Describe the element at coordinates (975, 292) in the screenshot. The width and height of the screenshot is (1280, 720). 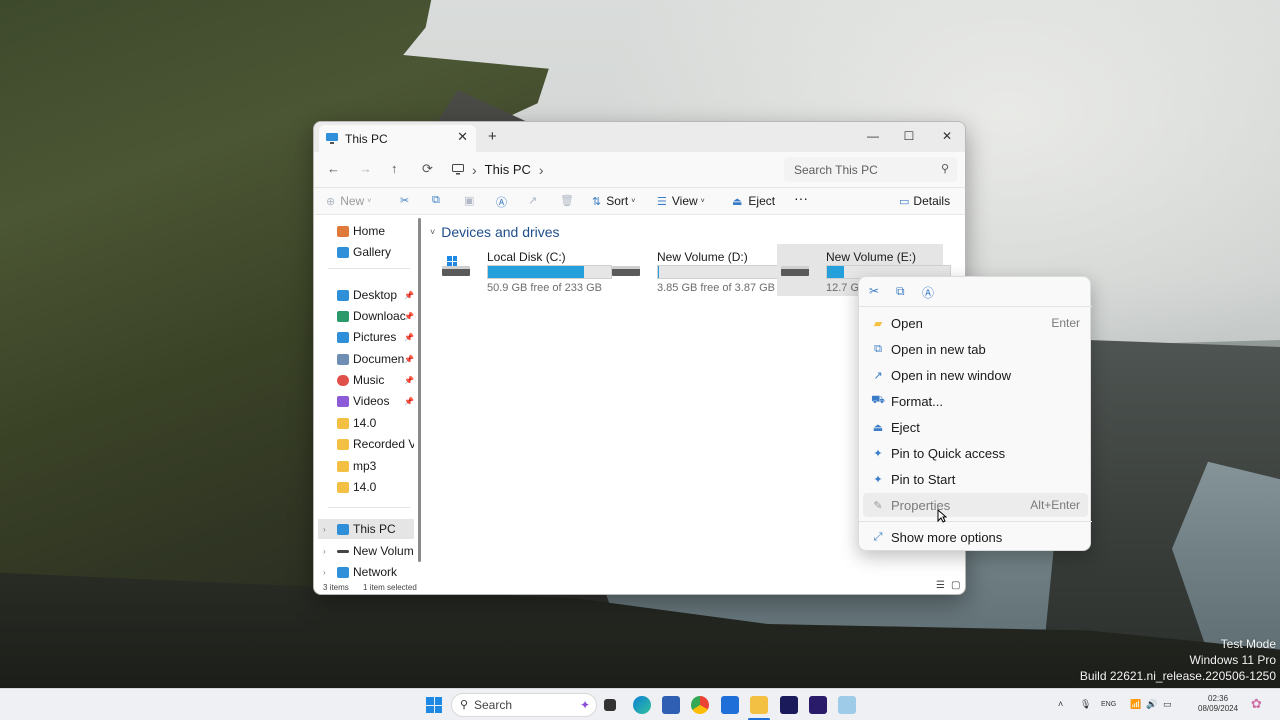
I see `context-quick-actions: ✂ ⧉ Ⓐ` at that location.